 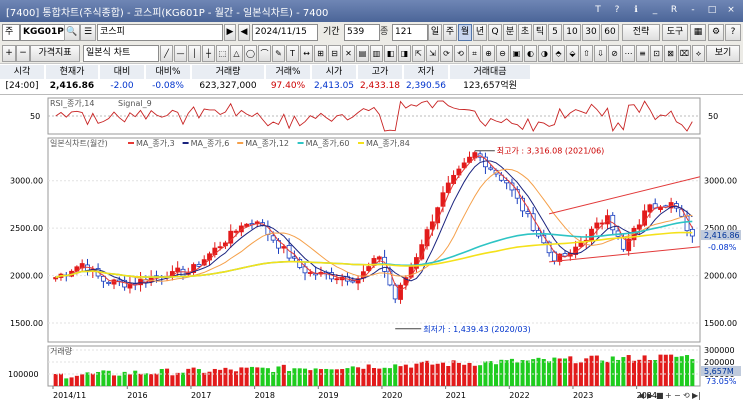 I want to click on draw-tool-icon-32: ⊘, so click(x=614, y=53).